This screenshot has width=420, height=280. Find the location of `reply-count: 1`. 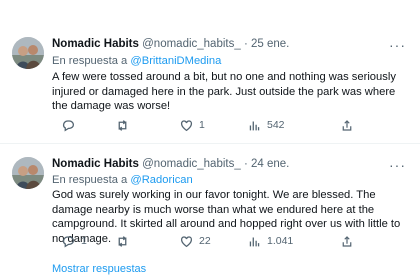

reply-count: 1 is located at coordinates (84, 241).